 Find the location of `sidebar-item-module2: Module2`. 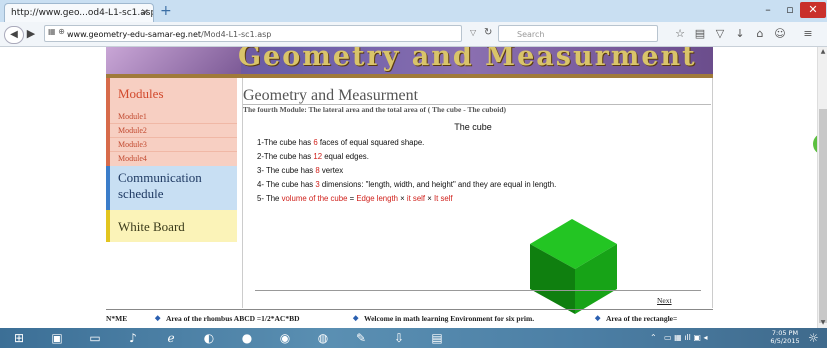

sidebar-item-module2: Module2 is located at coordinates (132, 130).